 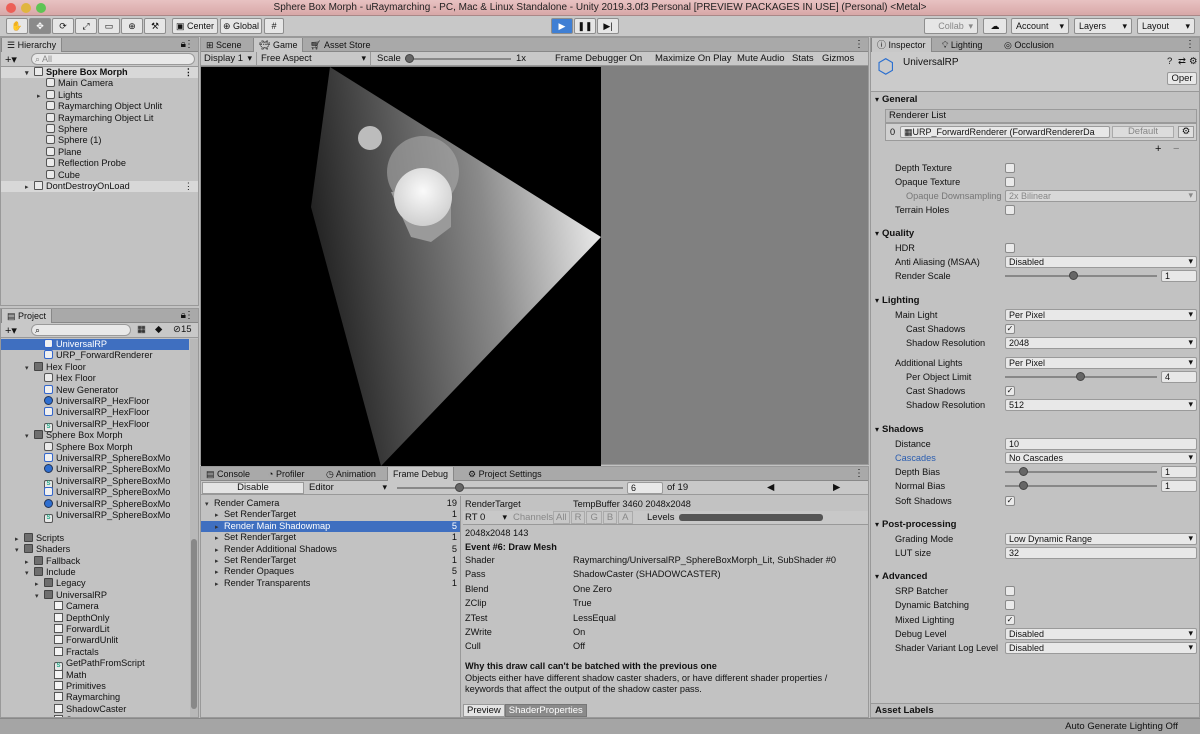 I want to click on project-row: UniversalRP_HexFloor, so click(x=95, y=401).